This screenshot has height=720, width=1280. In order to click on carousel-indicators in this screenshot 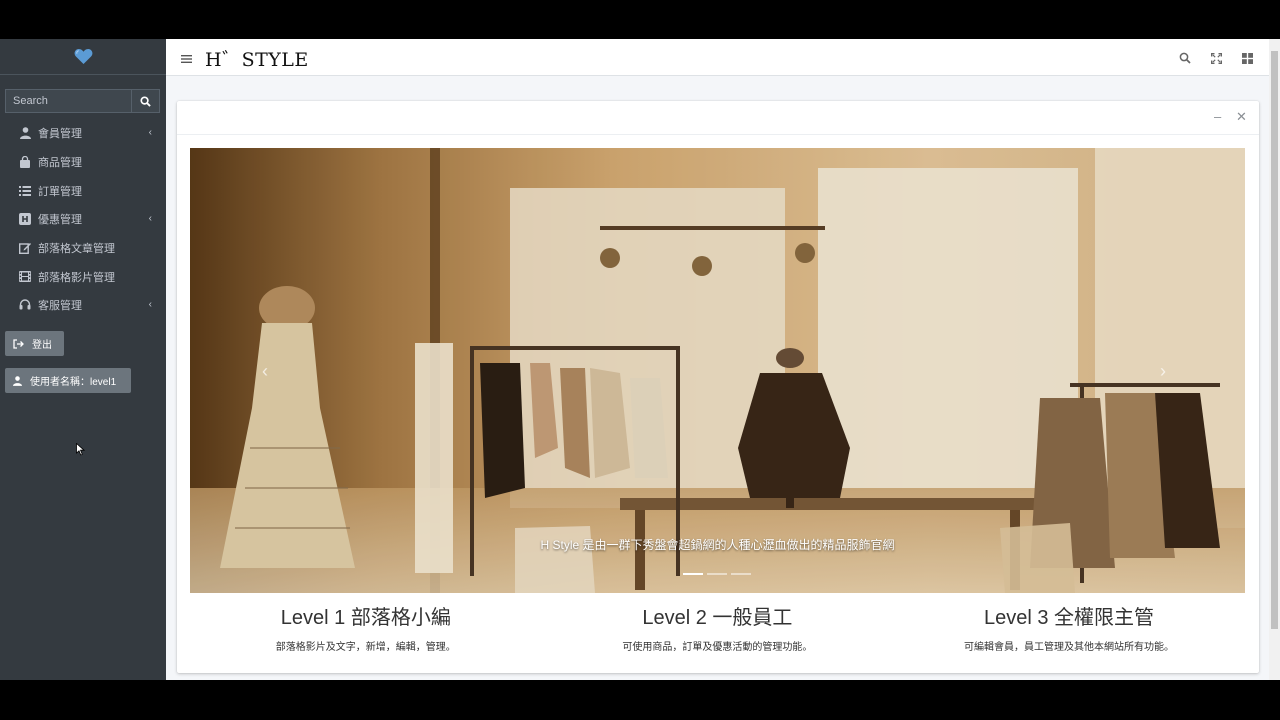, I will do `click(717, 574)`.